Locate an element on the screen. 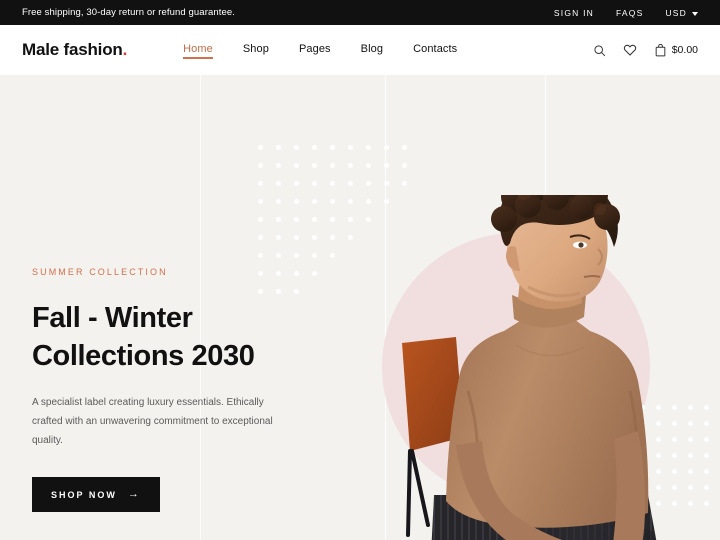  chevron-down-icon is located at coordinates (695, 13).